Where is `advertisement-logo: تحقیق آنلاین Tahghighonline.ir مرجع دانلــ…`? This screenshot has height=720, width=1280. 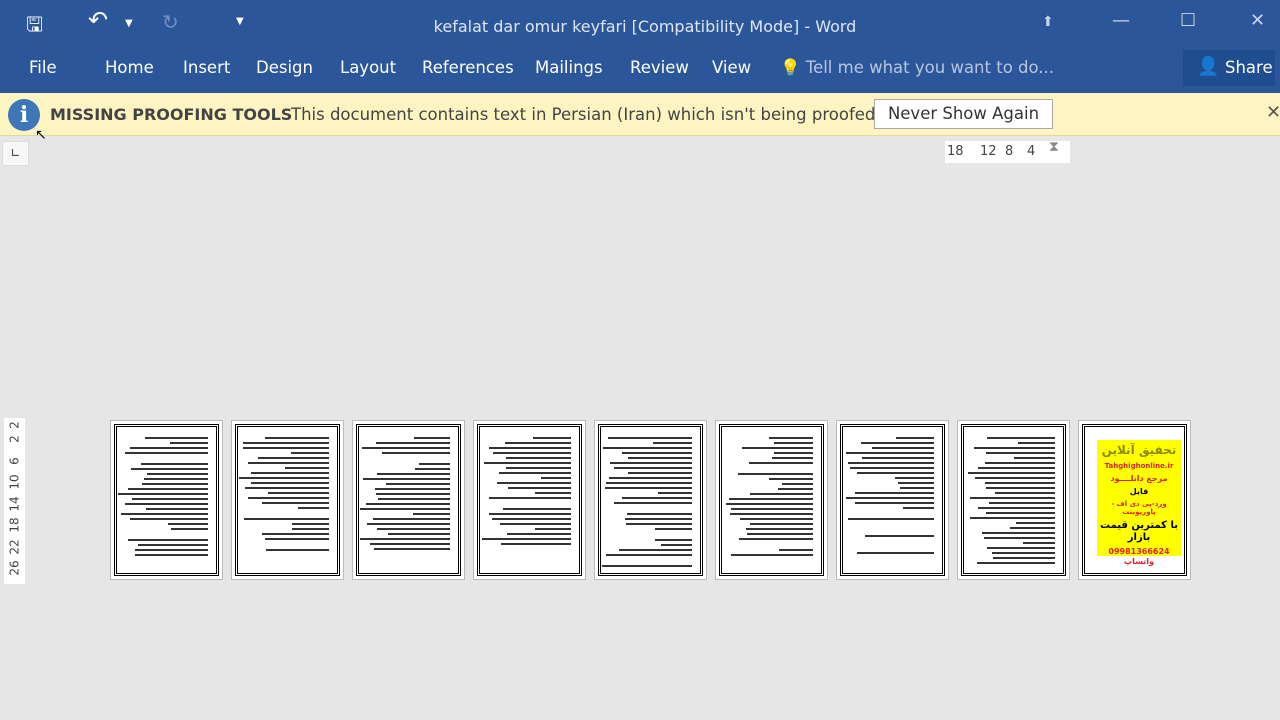
advertisement-logo: تحقیق آنلاین Tahghighonline.ir مرجع دانلــ… is located at coordinates (1139, 503).